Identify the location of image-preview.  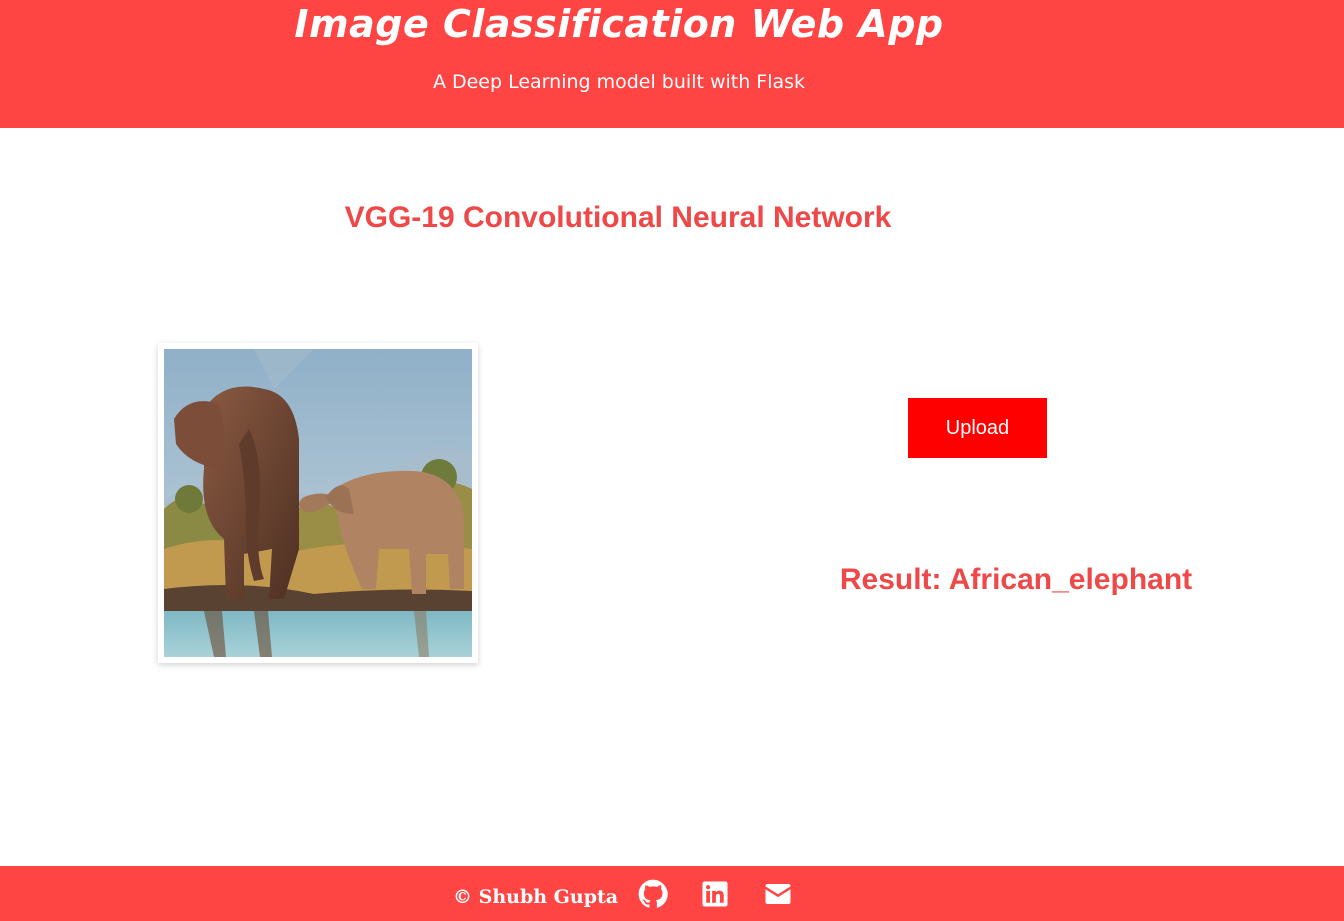
(318, 503).